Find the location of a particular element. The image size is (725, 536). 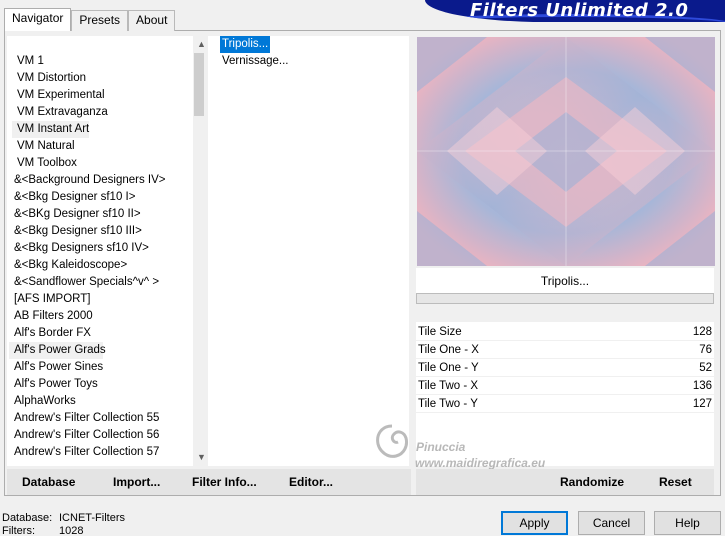

param-value: 128 is located at coordinates (702, 332).